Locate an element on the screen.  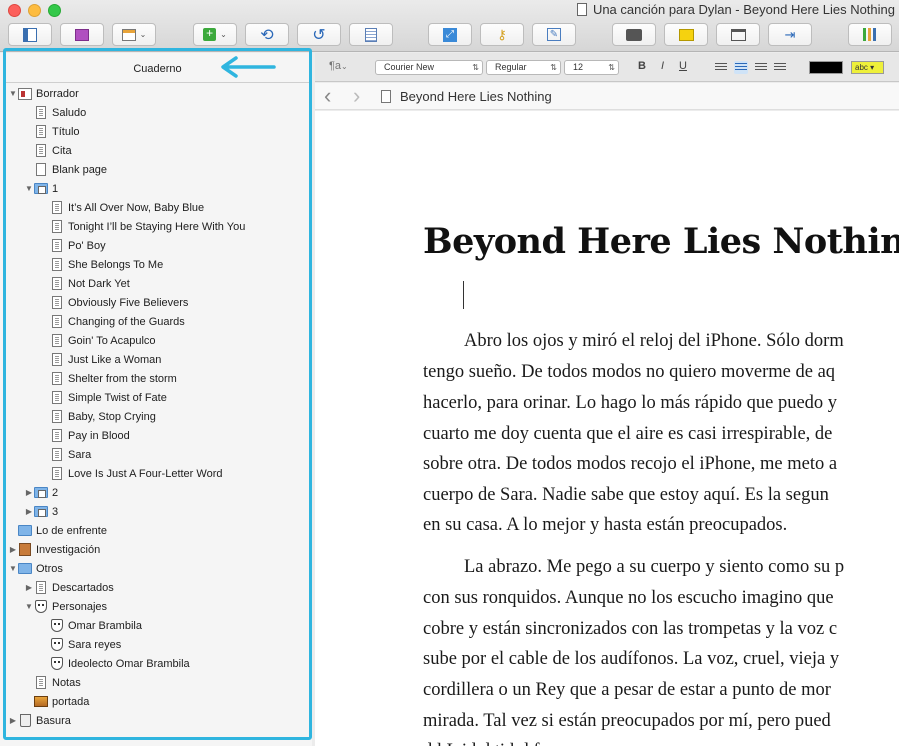
binder-item-label: Simple Twist of Fate is located at coordinates (117, 397).